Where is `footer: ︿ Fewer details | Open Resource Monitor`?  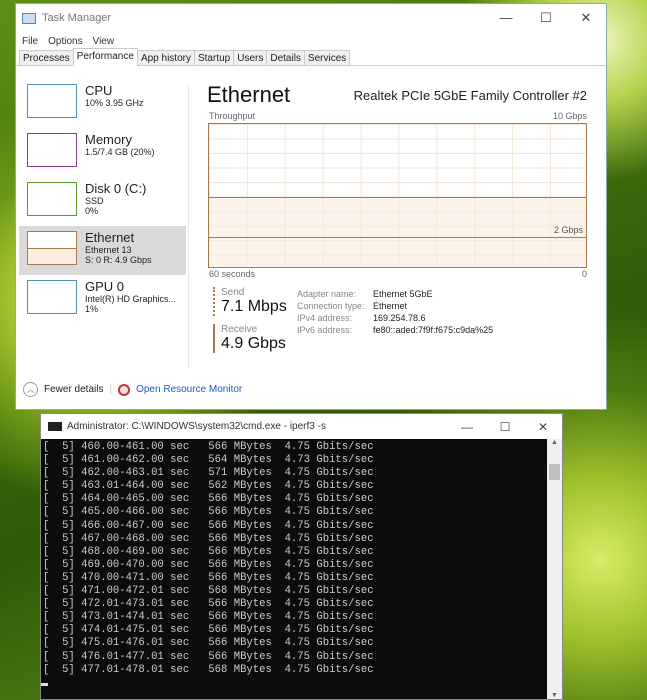 footer: ︿ Fewer details | Open Resource Monitor is located at coordinates (132, 389).